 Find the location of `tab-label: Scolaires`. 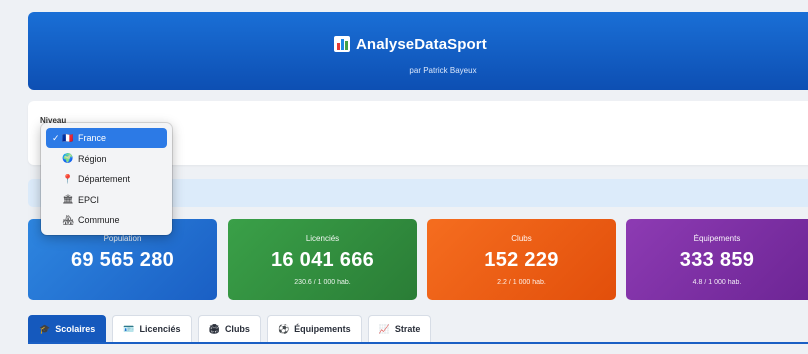

tab-label: Scolaires is located at coordinates (75, 329).